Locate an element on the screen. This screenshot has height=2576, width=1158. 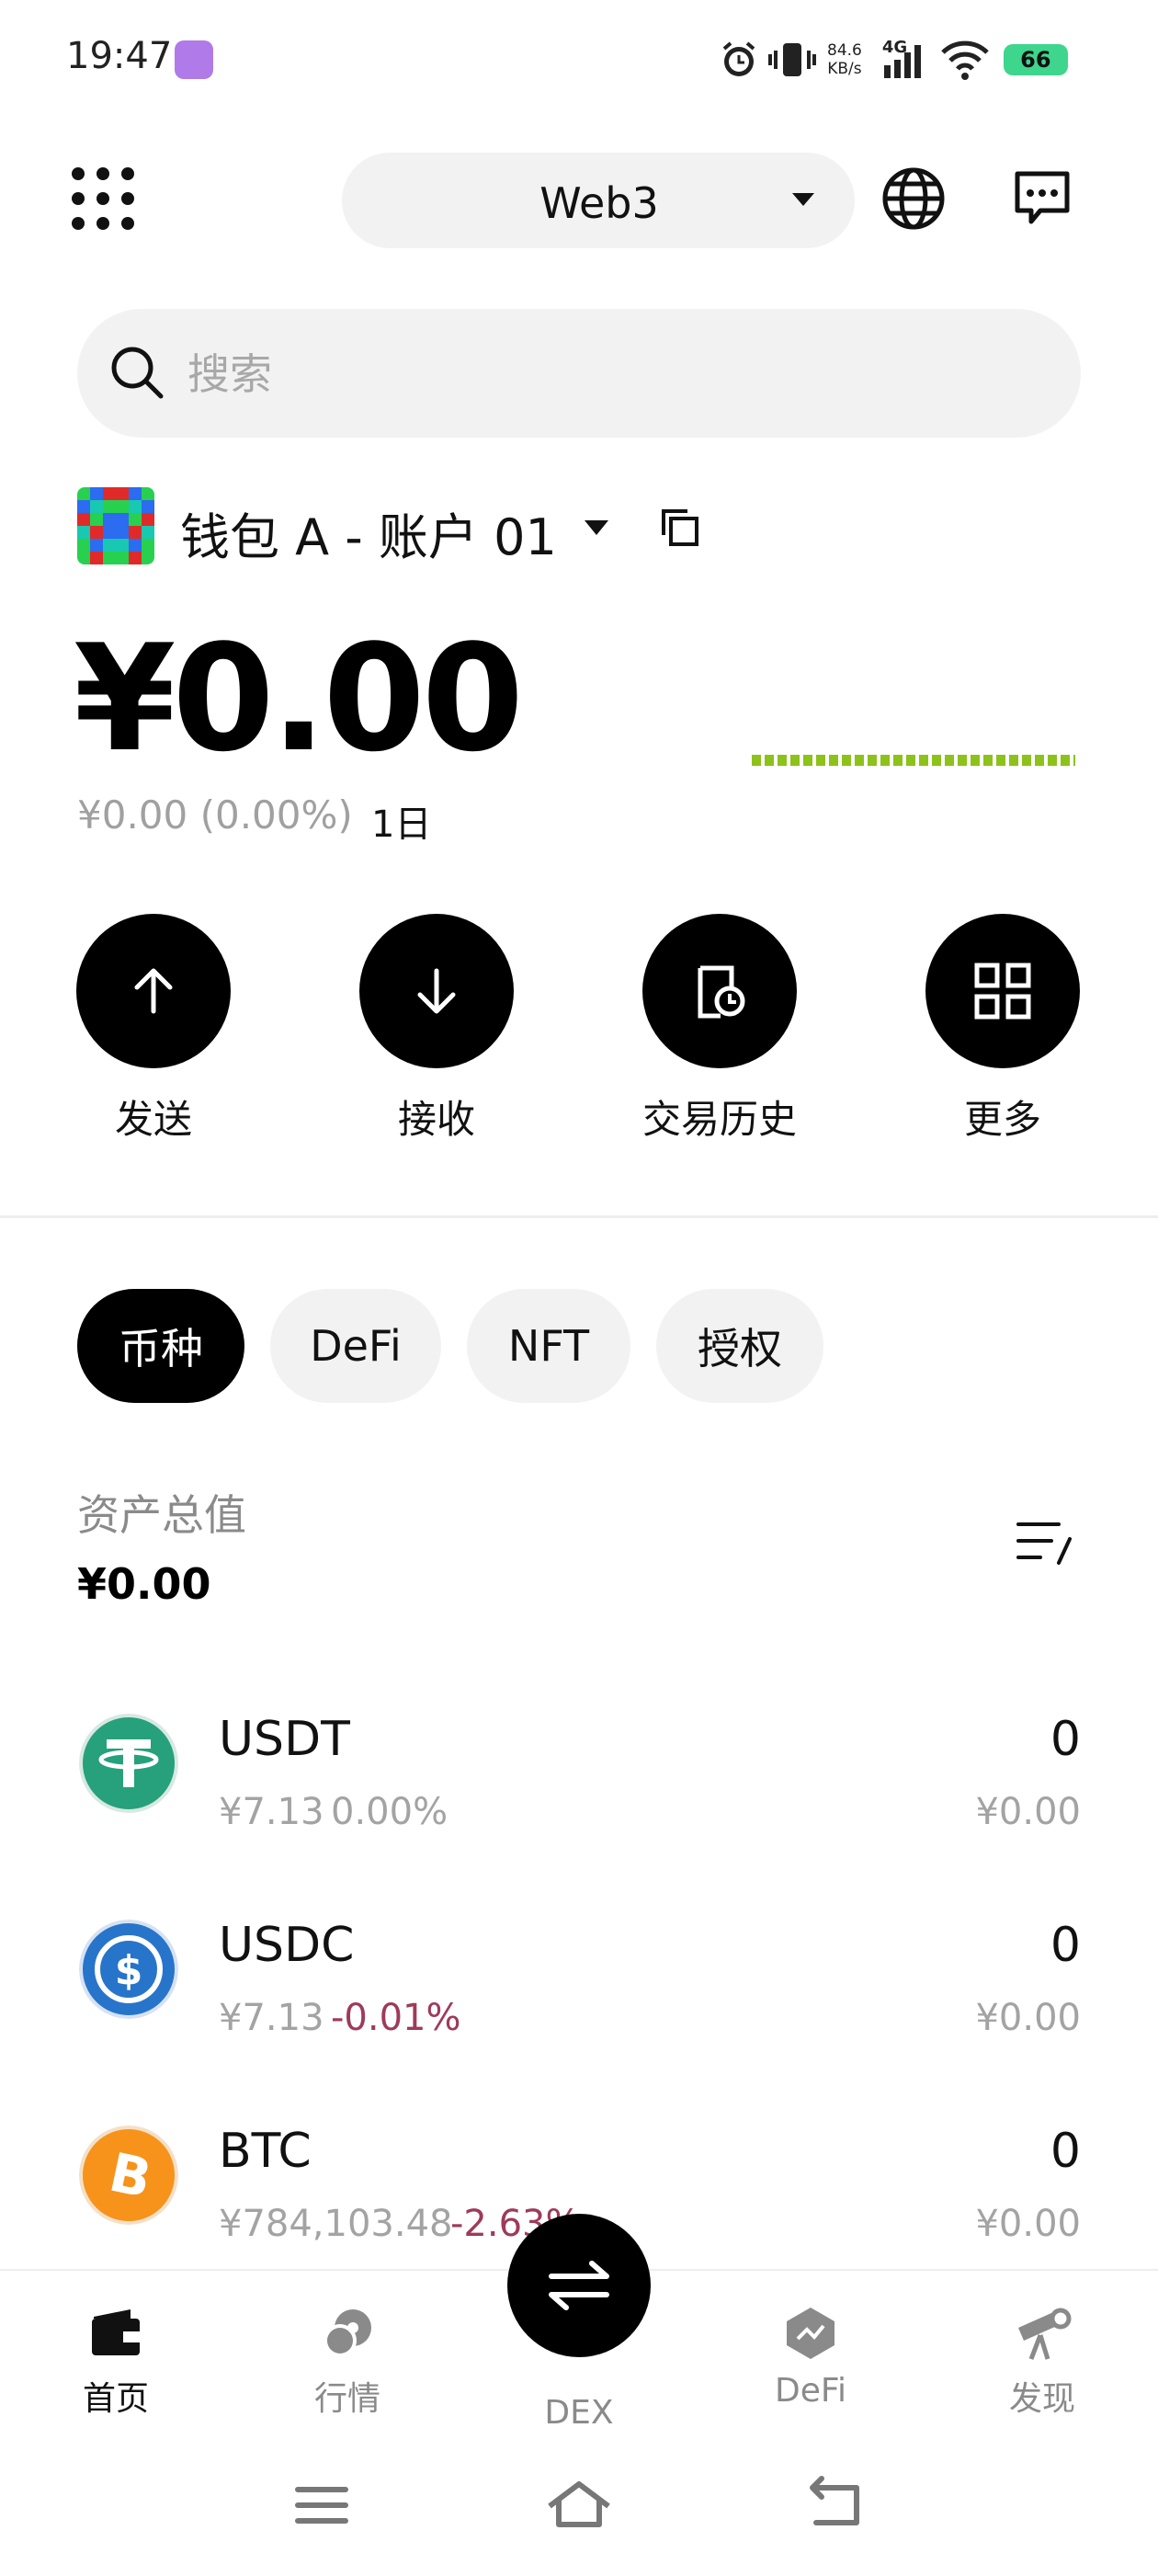
wallet-name: 钱包 A - 账户 01 is located at coordinates (368, 532).